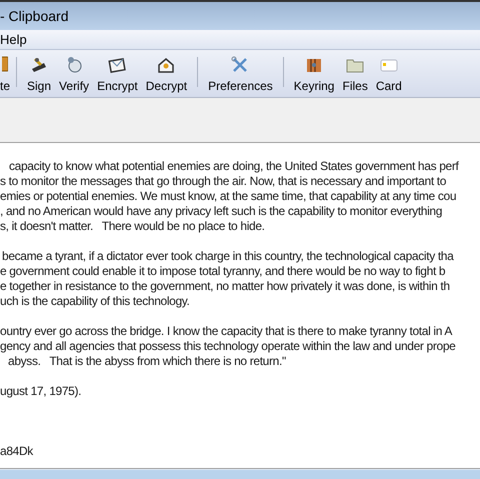 The image size is (480, 479). What do you see at coordinates (228, 346) in the screenshot?
I see `text-line: gency and all agencies that possess this technology operate within the law and under prope` at bounding box center [228, 346].